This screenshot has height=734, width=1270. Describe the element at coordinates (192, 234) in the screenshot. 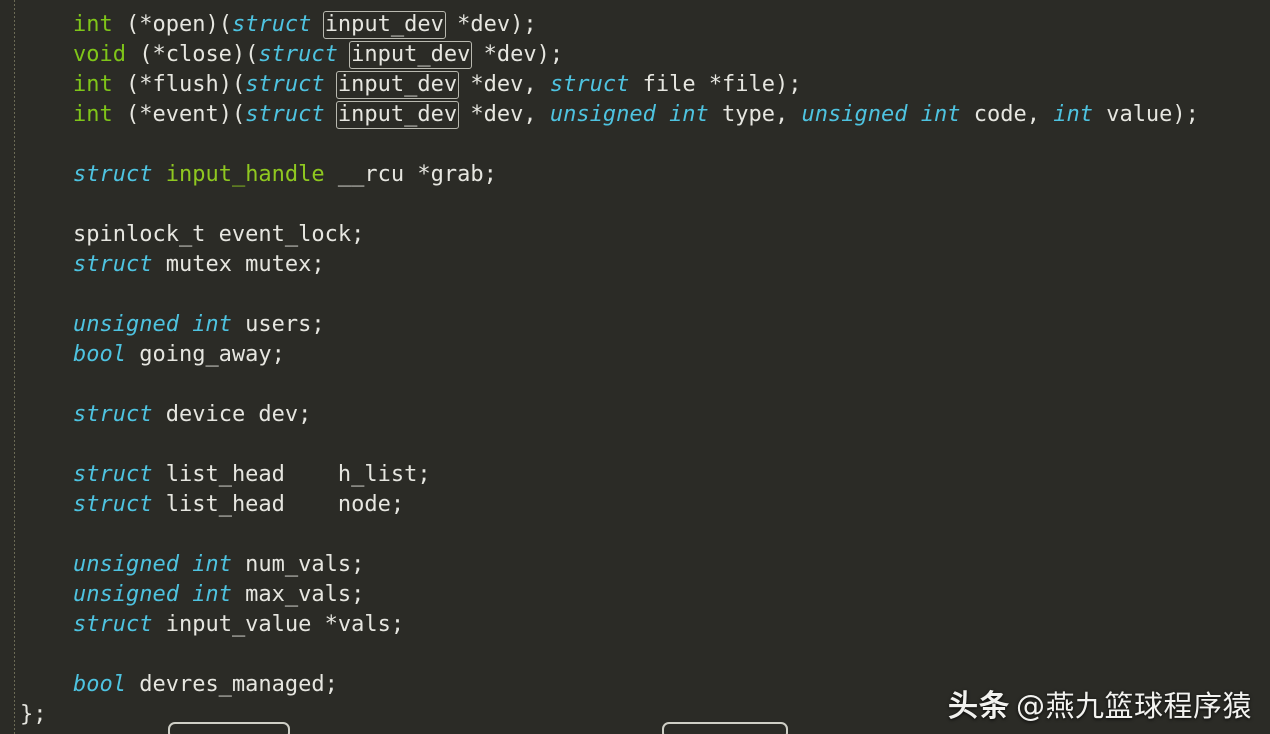

I see `code-token-plain: spinlock_t event_lock;` at that location.